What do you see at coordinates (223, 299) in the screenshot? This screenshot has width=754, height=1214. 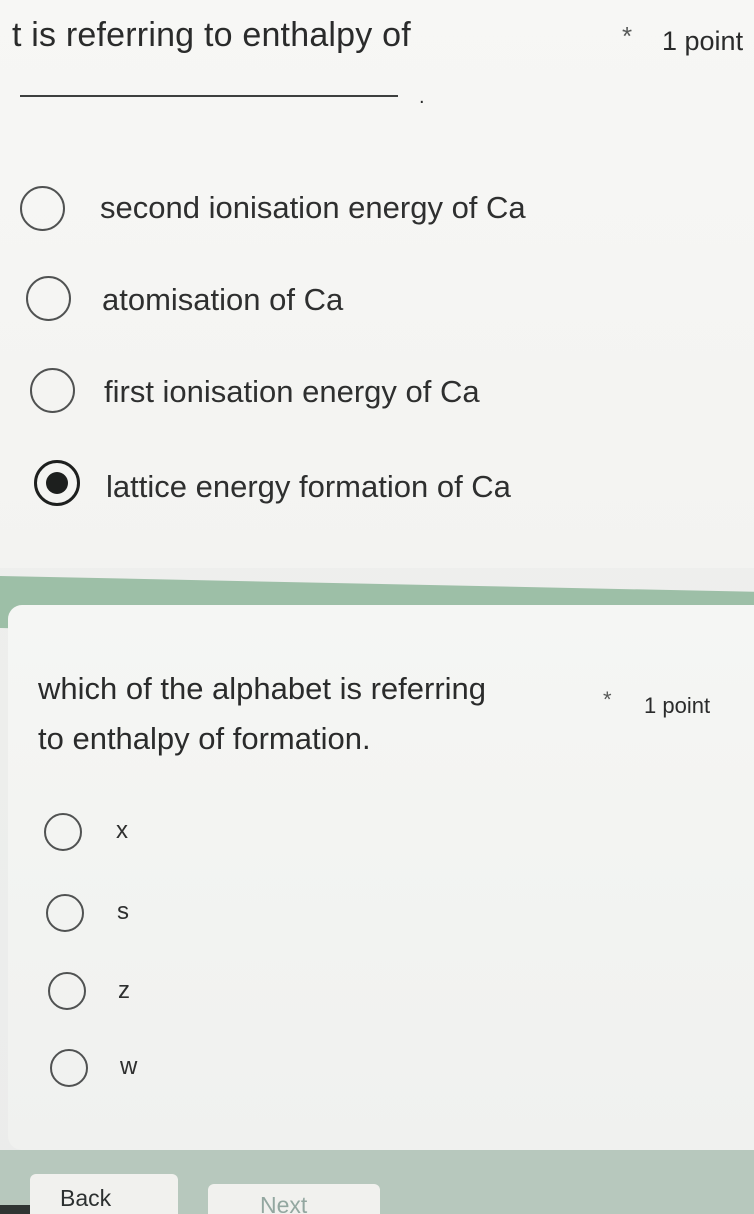 I see `q1-option-label: atomisation of Ca` at bounding box center [223, 299].